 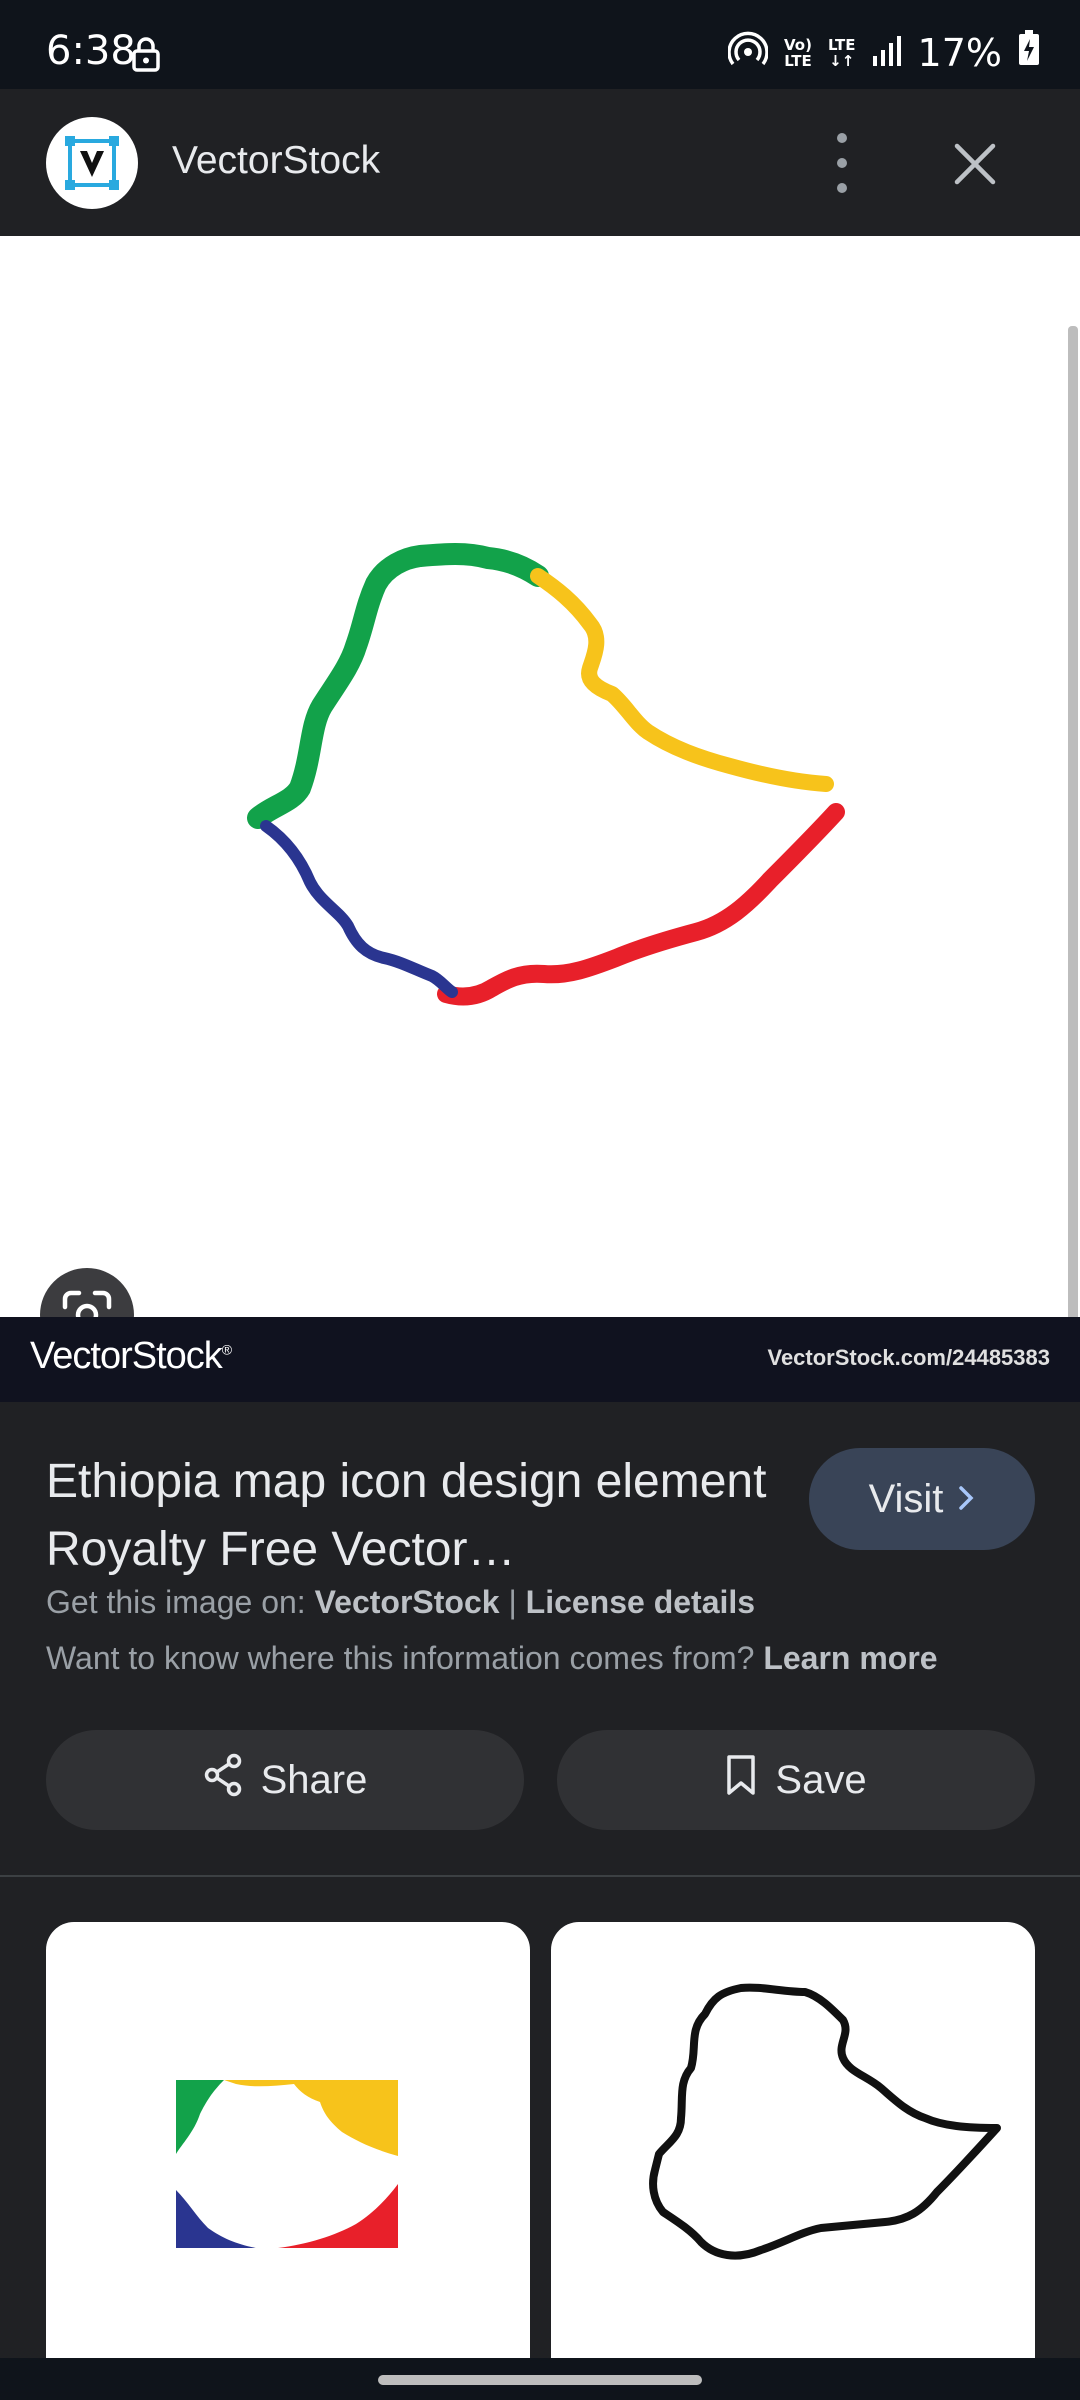 I want to click on lte-bottom: ↓↑, so click(x=842, y=60).